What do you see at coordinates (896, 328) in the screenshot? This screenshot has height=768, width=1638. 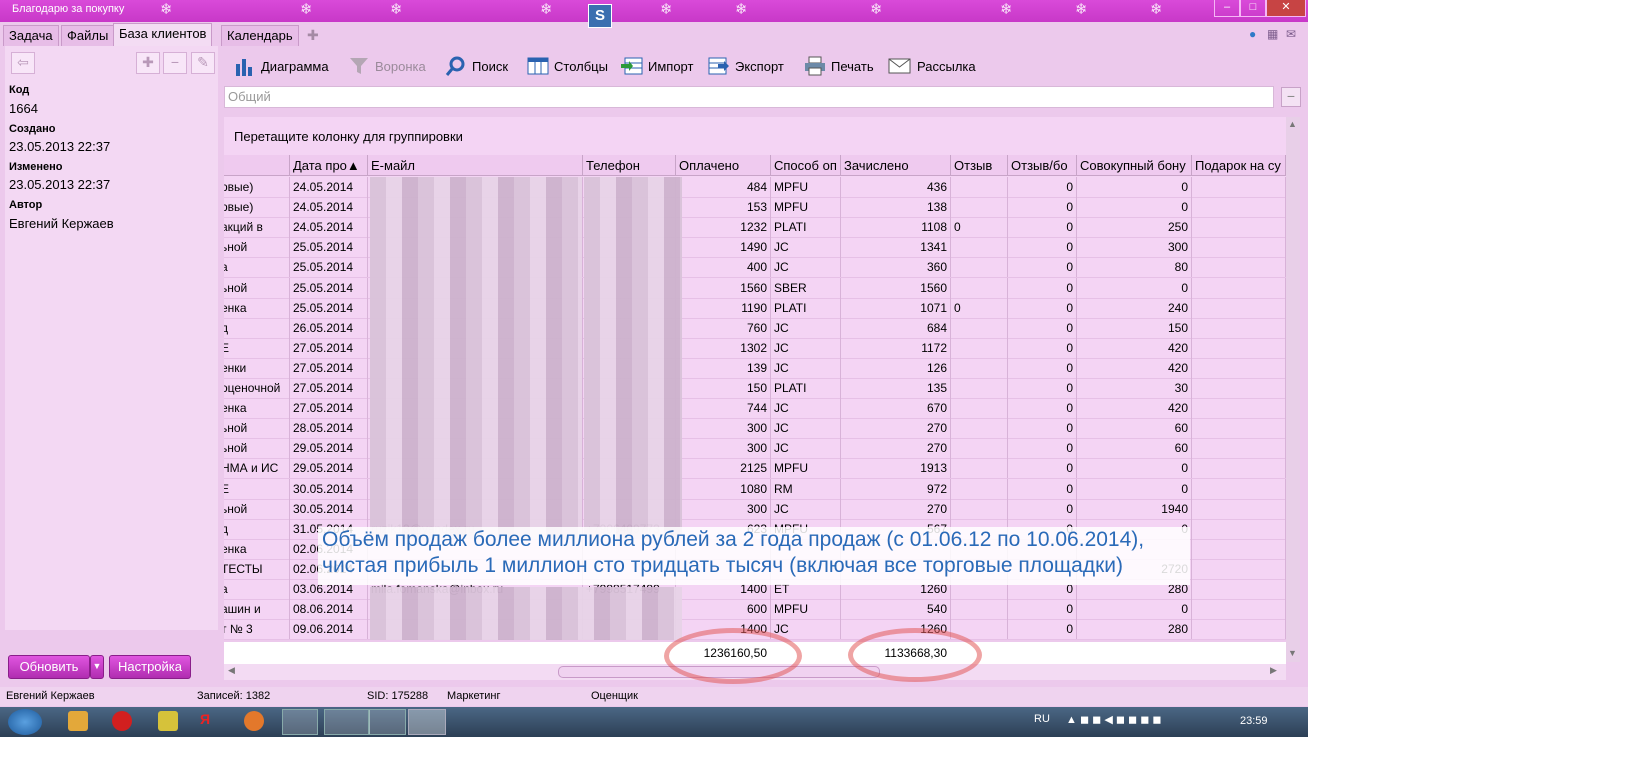 I see `table-cell: 684` at bounding box center [896, 328].